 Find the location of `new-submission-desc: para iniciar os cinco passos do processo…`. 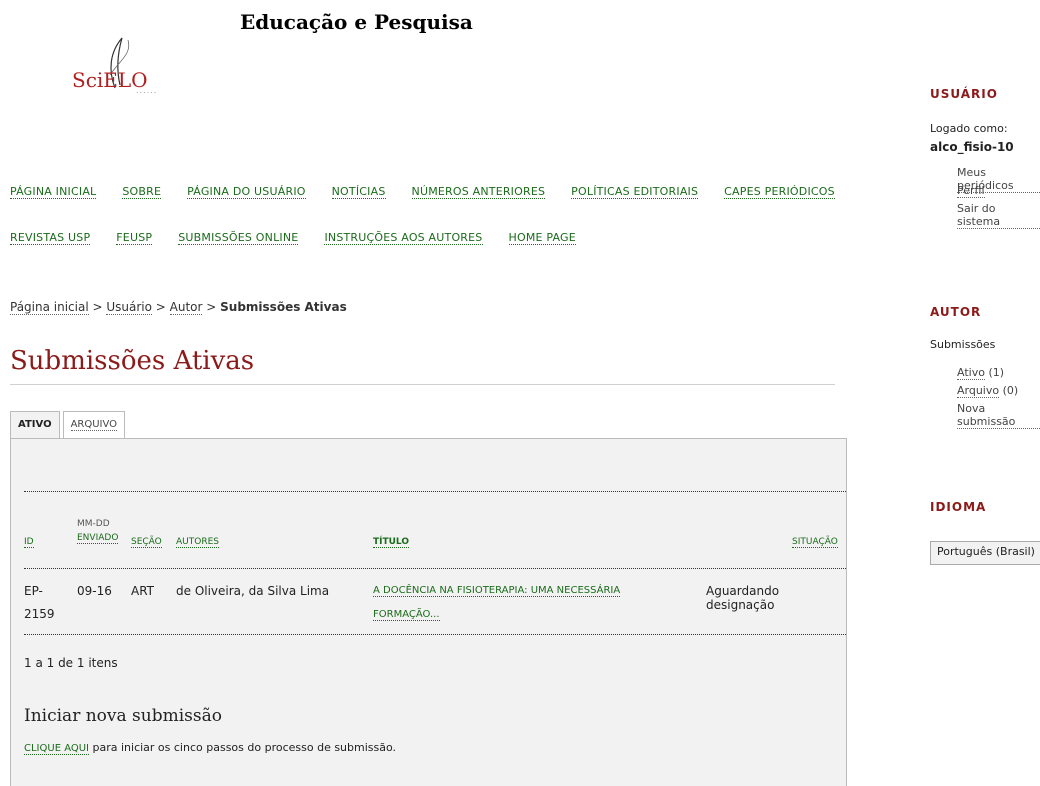

new-submission-desc: para iniciar os cinco passos do processo… is located at coordinates (243, 747).